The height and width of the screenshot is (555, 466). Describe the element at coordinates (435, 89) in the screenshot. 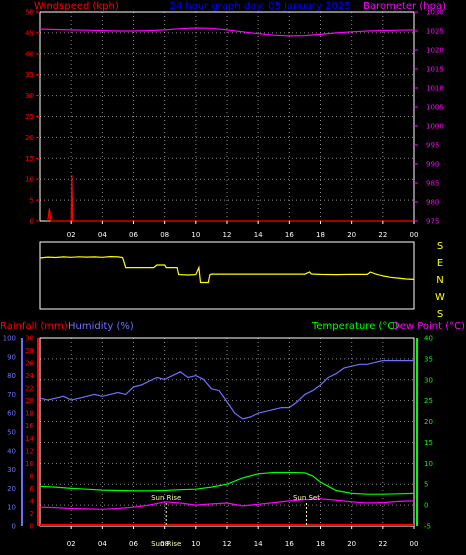

I see `baro-ytick-1010: 1010` at that location.